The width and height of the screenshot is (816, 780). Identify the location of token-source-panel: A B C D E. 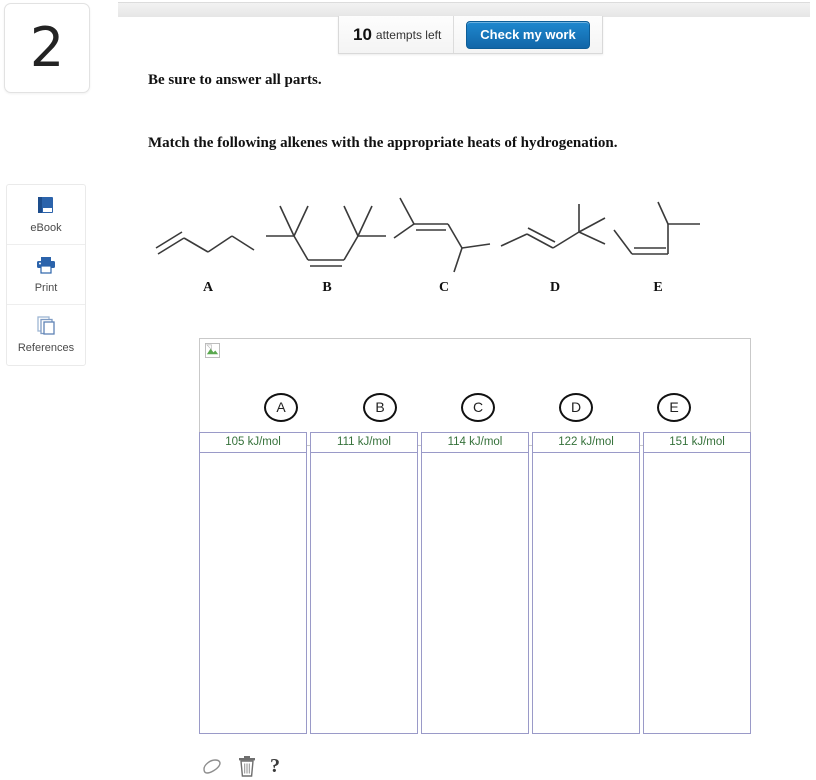
(475, 392).